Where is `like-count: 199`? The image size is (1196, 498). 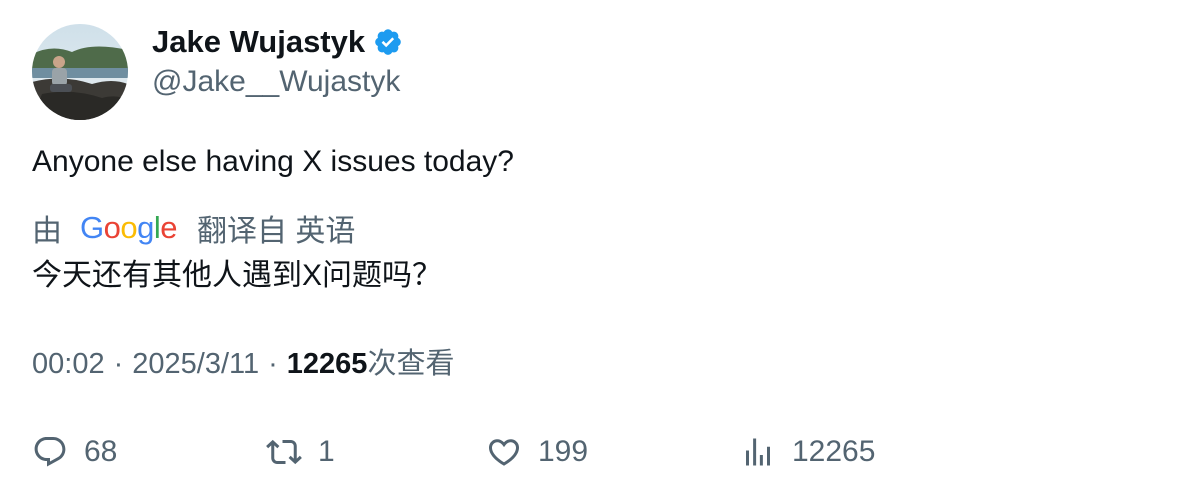 like-count: 199 is located at coordinates (563, 451).